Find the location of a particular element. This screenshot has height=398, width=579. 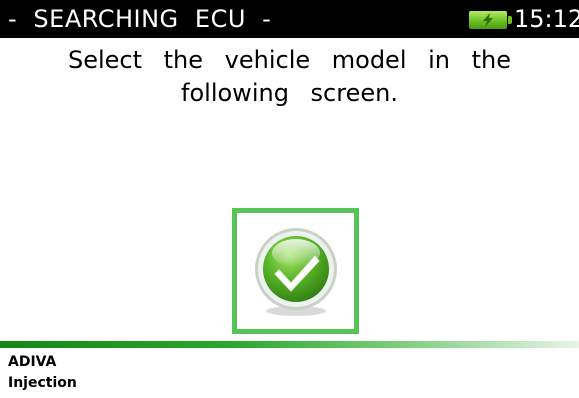

checkmark-icon is located at coordinates (296, 272).